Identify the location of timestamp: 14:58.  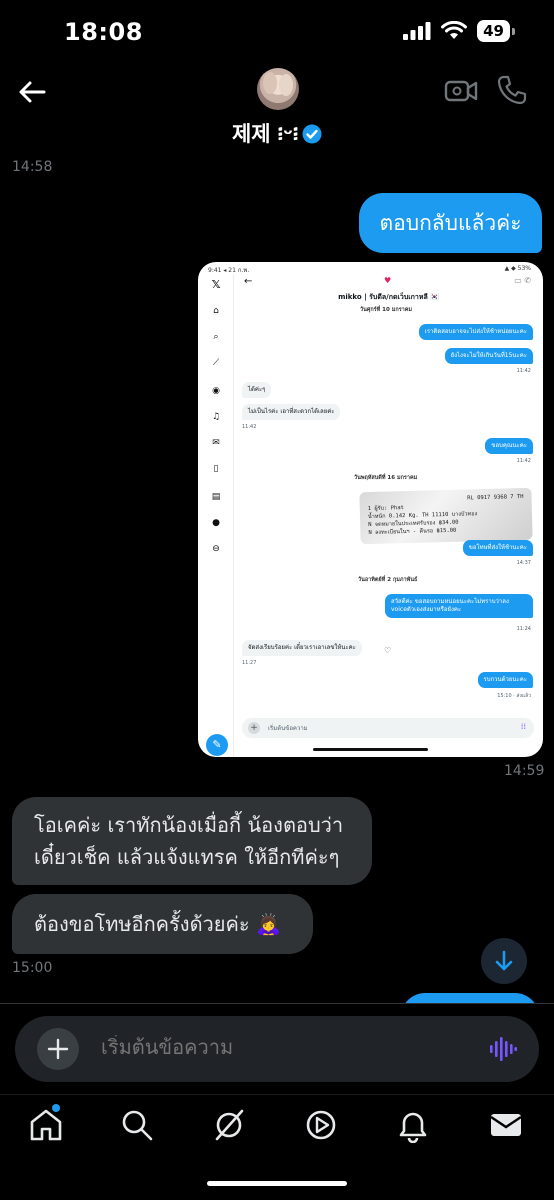
(32, 167).